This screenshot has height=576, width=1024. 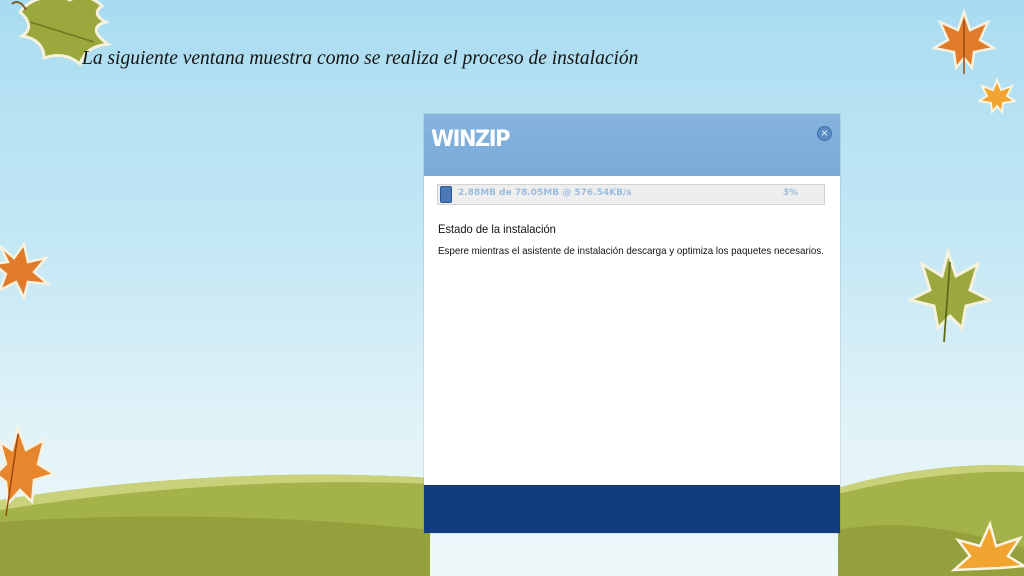 I want to click on progress-percent: 3%, so click(x=790, y=193).